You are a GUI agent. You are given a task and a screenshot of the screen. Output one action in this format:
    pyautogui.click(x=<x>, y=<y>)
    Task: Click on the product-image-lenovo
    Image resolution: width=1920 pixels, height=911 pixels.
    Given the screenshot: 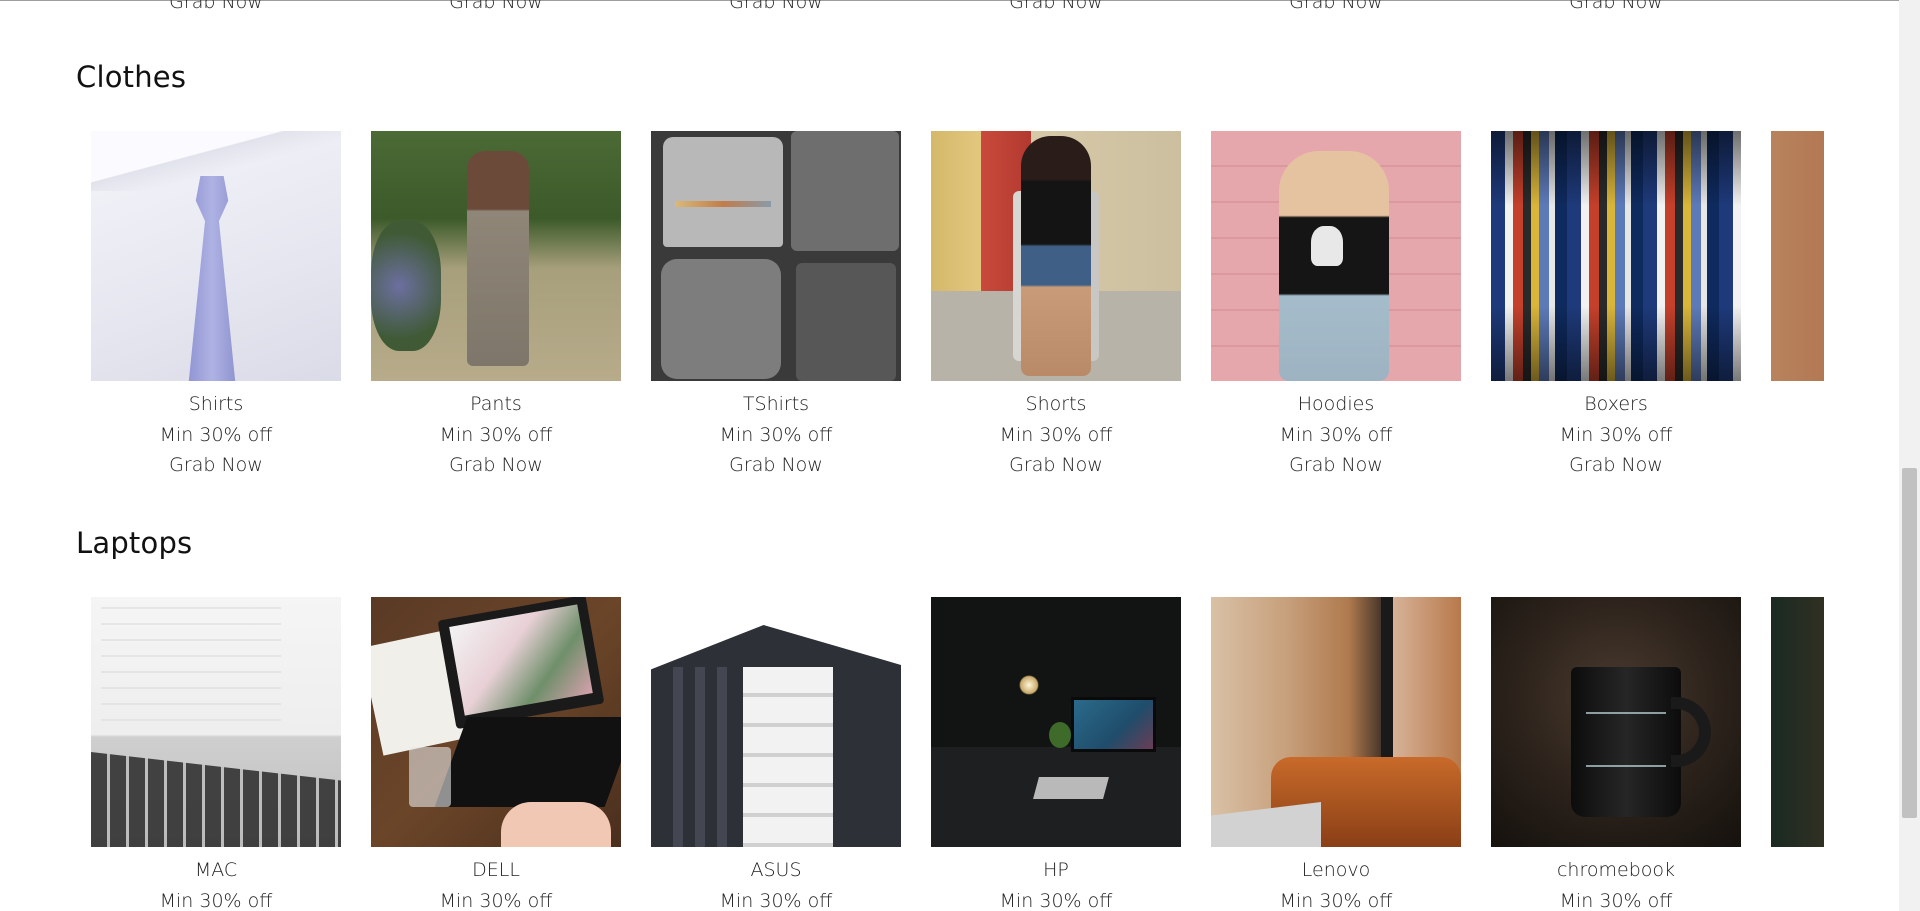 What is the action you would take?
    pyautogui.click(x=1336, y=722)
    